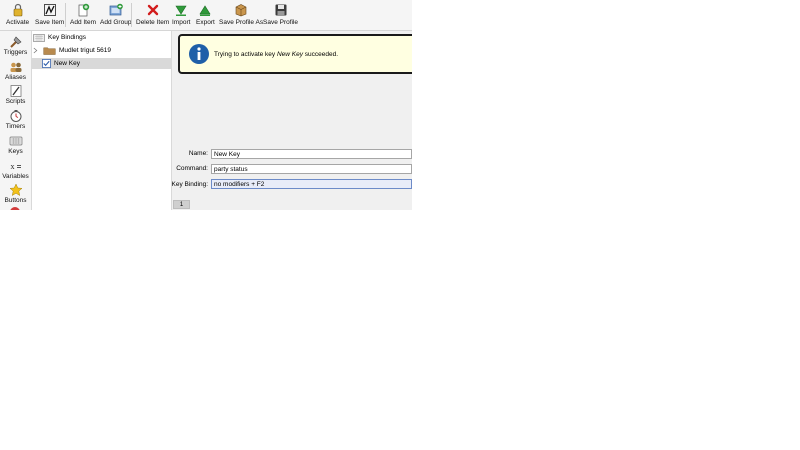 This screenshot has width=800, height=450. Describe the element at coordinates (15, 101) in the screenshot. I see `nav-label-scripts: Scripts` at that location.